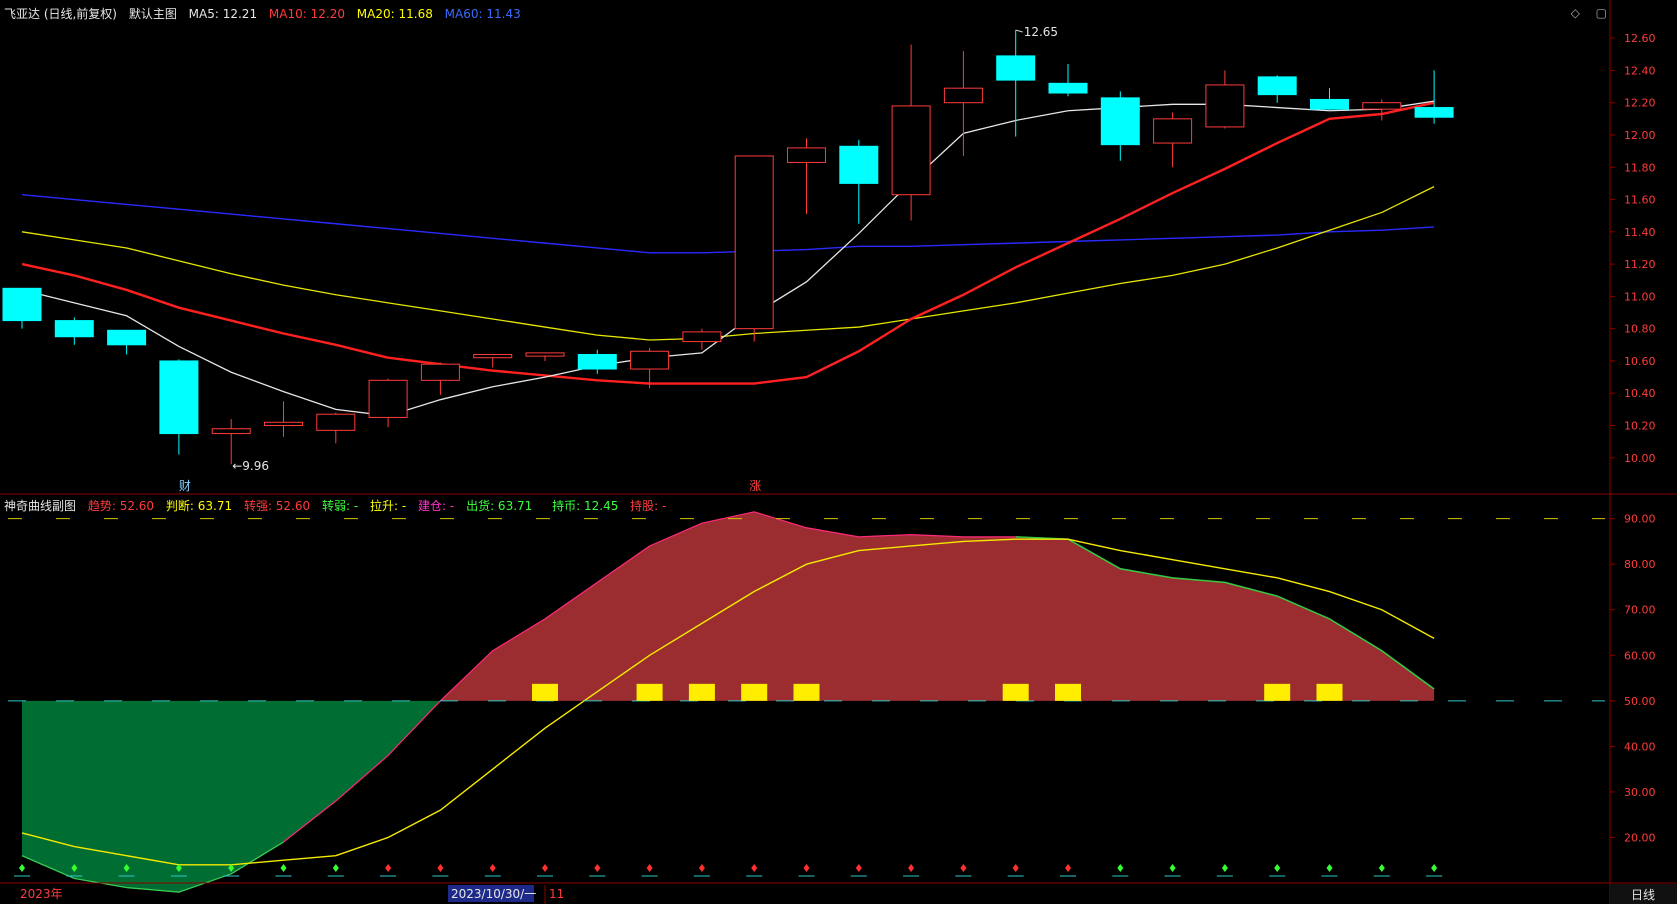 This screenshot has height=904, width=1677. I want to click on judge-label: 判断: 63.71, so click(199, 506).